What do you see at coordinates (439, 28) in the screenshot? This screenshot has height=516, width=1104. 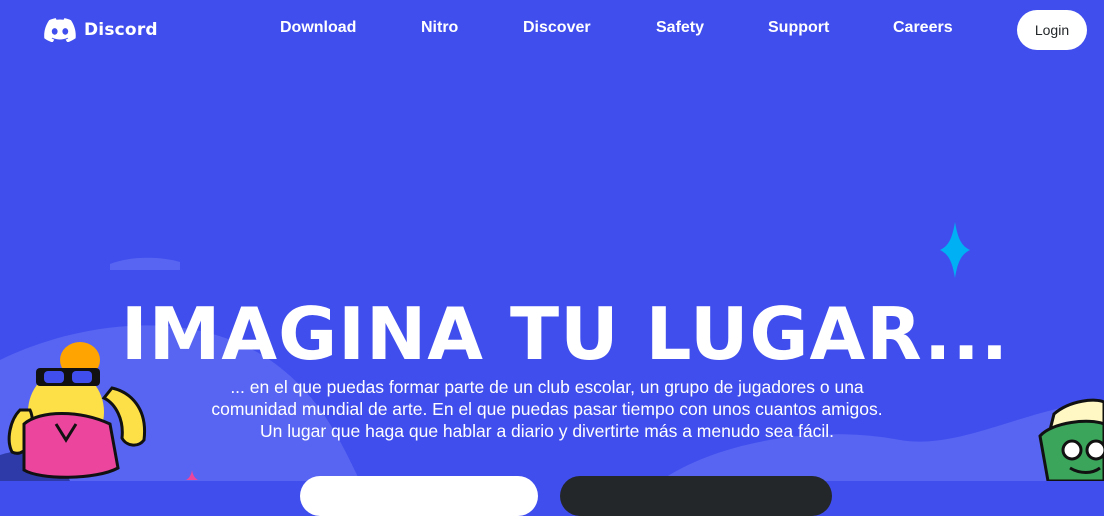 I see `nav-link-nitro: Nitro` at bounding box center [439, 28].